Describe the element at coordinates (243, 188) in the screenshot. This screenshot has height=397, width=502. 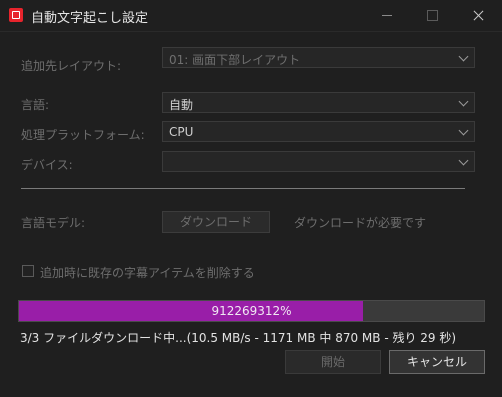
I see `section-divider` at that location.